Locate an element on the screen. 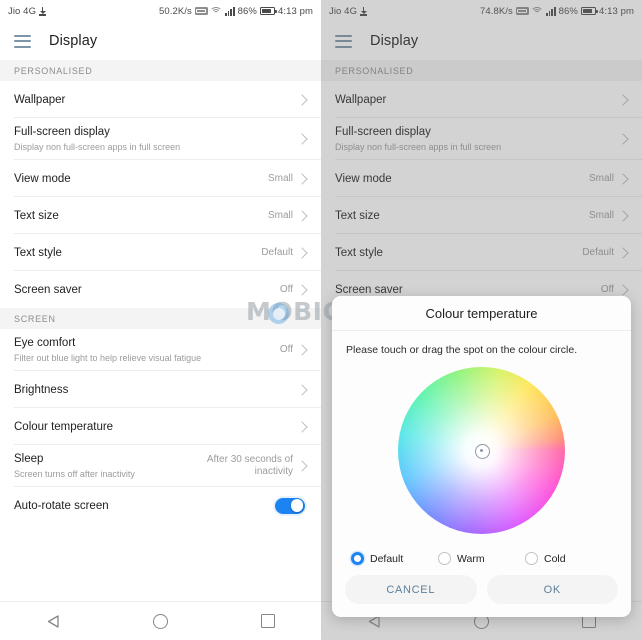 This screenshot has width=642, height=640. list-item-main: View mode is located at coordinates (141, 179).